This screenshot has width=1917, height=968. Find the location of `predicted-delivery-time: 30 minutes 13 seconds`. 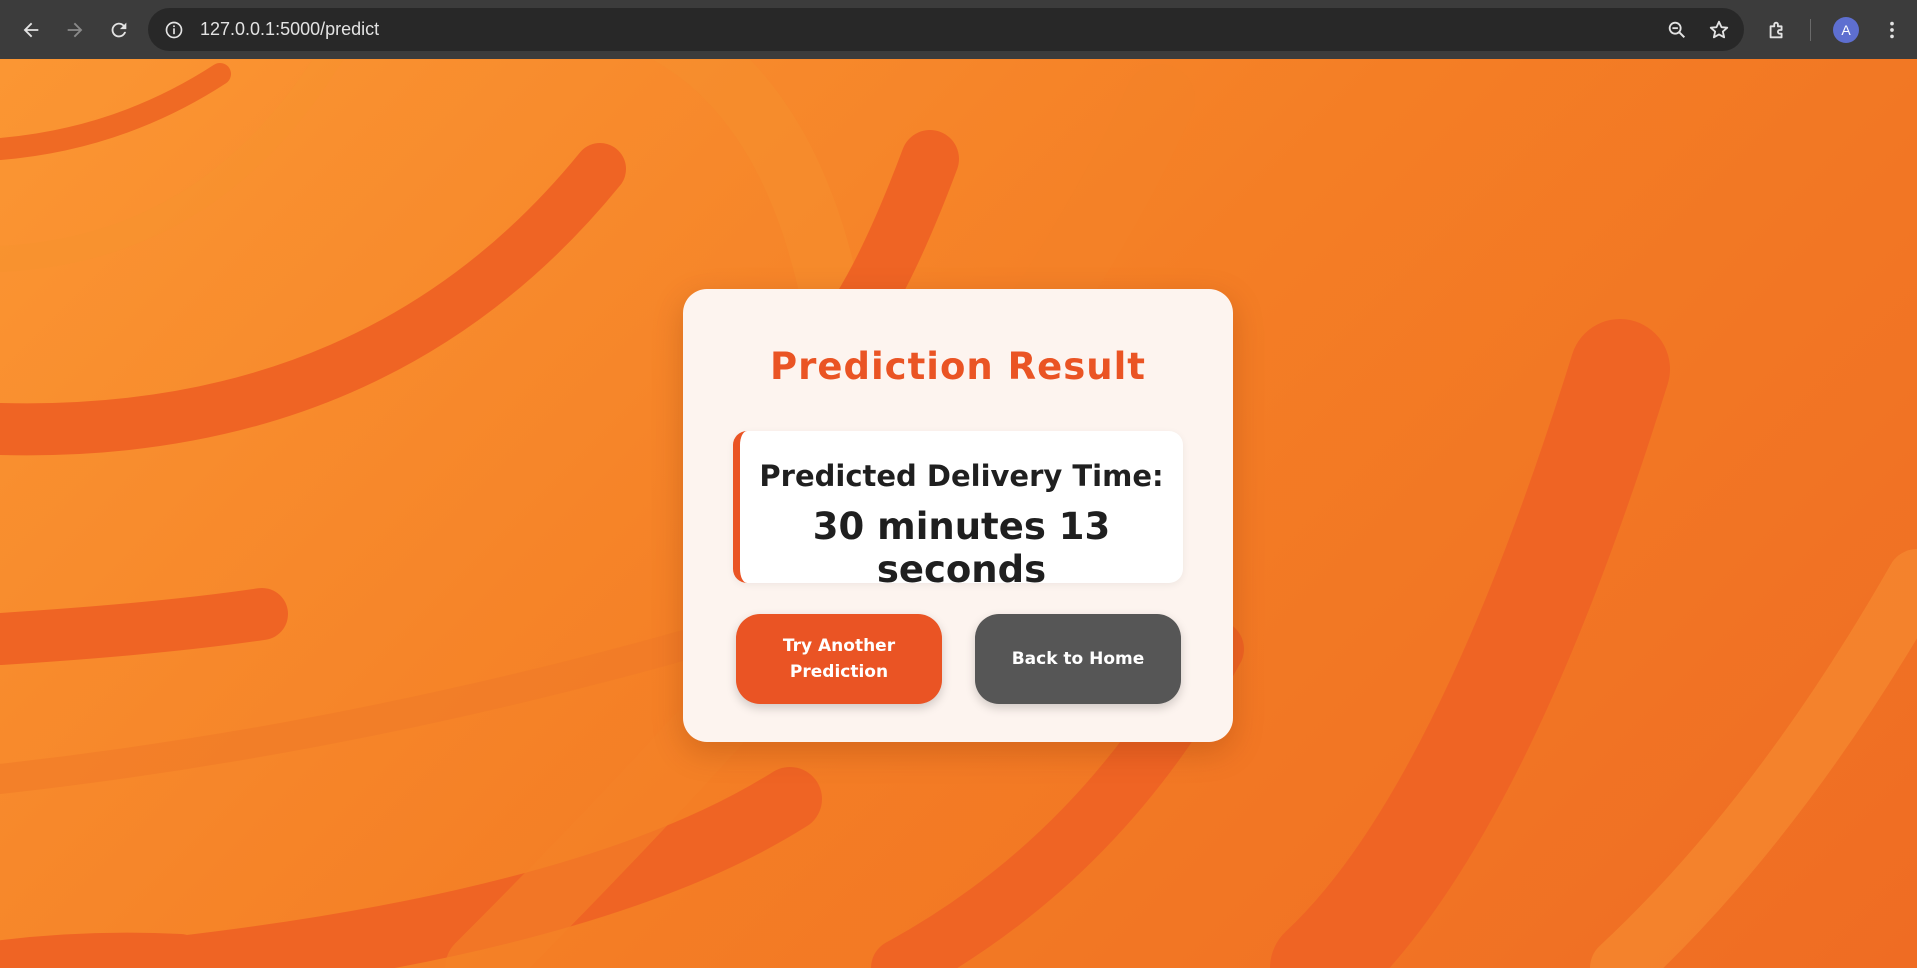

predicted-delivery-time: 30 minutes 13 seconds is located at coordinates (961, 548).